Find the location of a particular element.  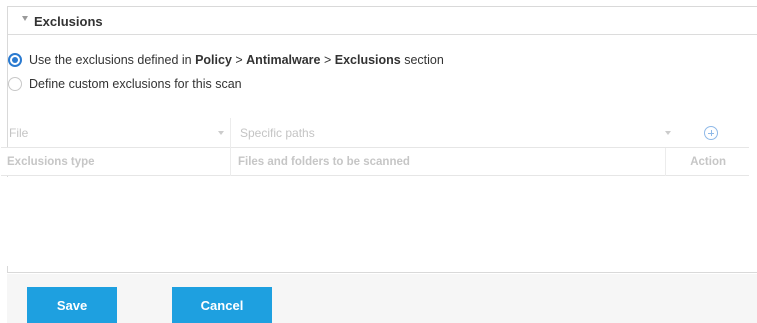

radio-label-prefix: Use the exclusions defined in is located at coordinates (112, 60).